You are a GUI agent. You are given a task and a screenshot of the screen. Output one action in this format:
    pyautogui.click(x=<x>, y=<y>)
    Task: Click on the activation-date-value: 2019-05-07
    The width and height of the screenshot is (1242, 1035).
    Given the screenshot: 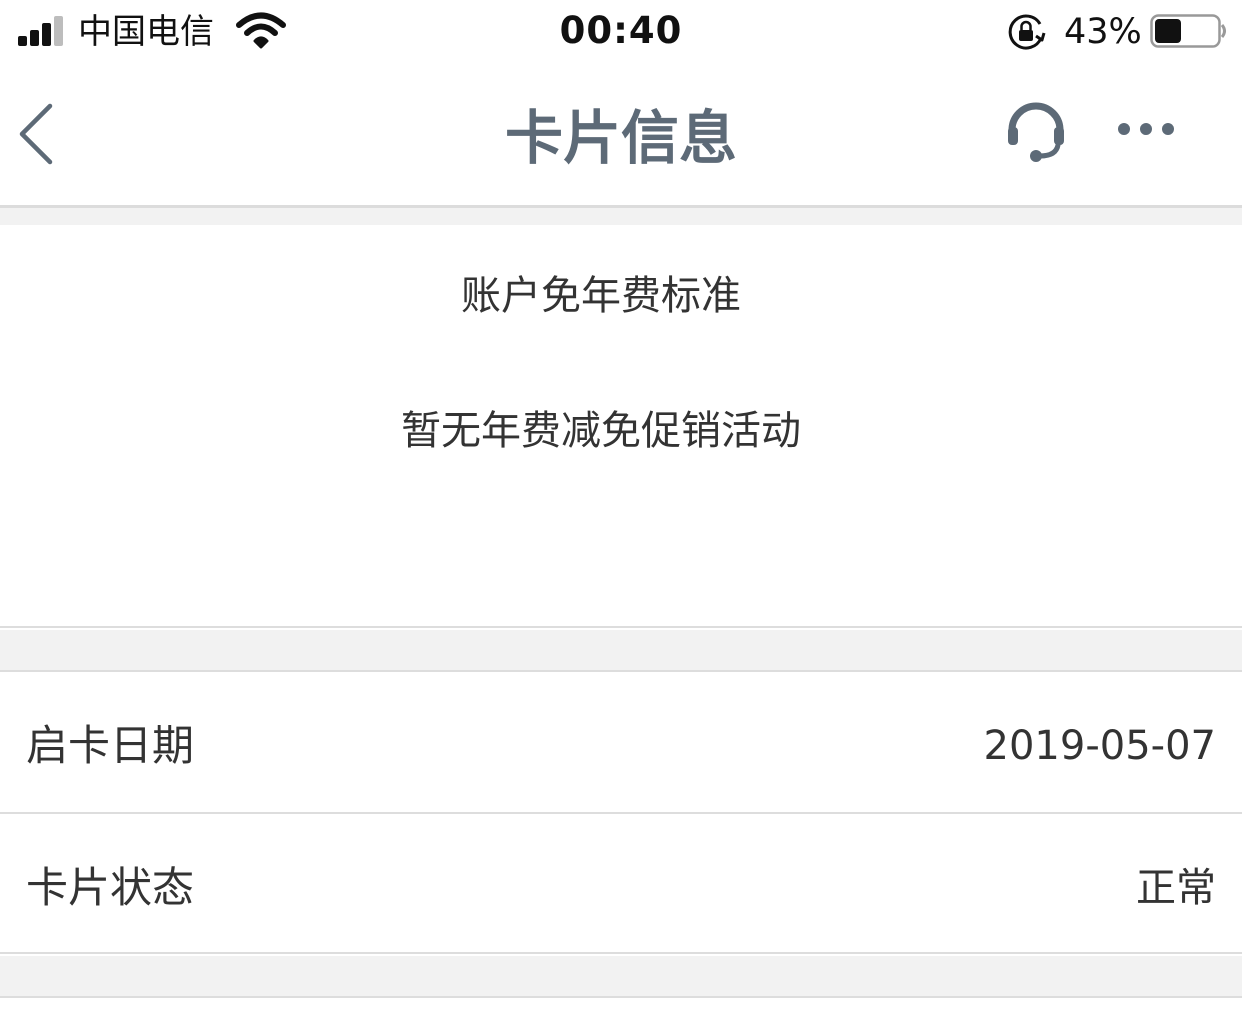 What is the action you would take?
    pyautogui.click(x=1099, y=746)
    